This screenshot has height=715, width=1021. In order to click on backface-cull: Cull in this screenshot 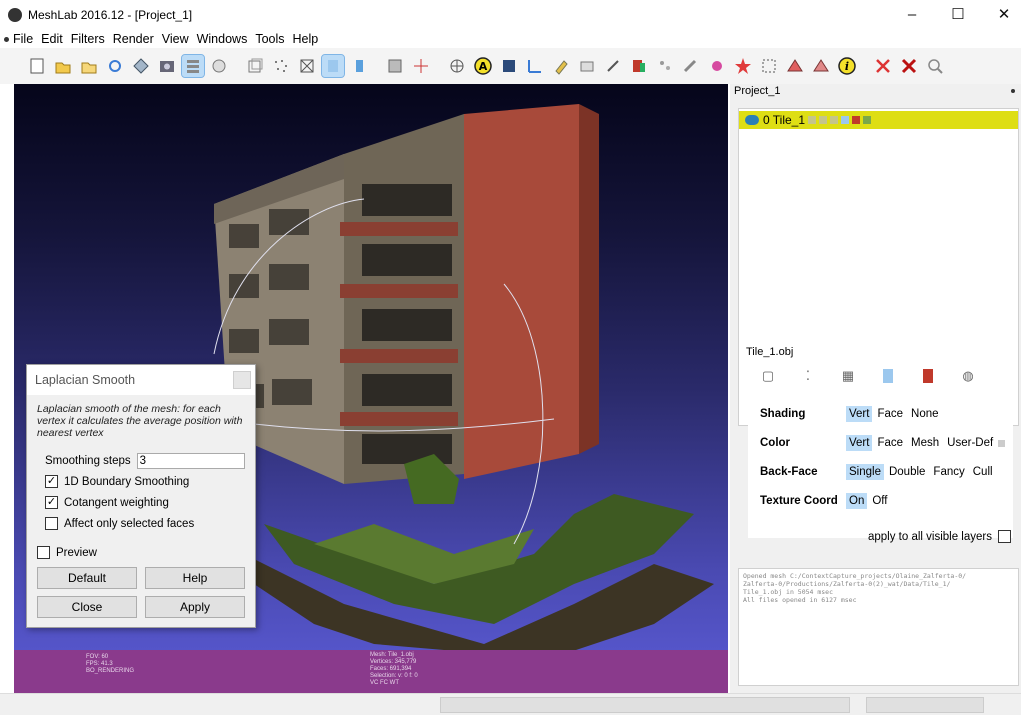, I will do `click(983, 472)`.